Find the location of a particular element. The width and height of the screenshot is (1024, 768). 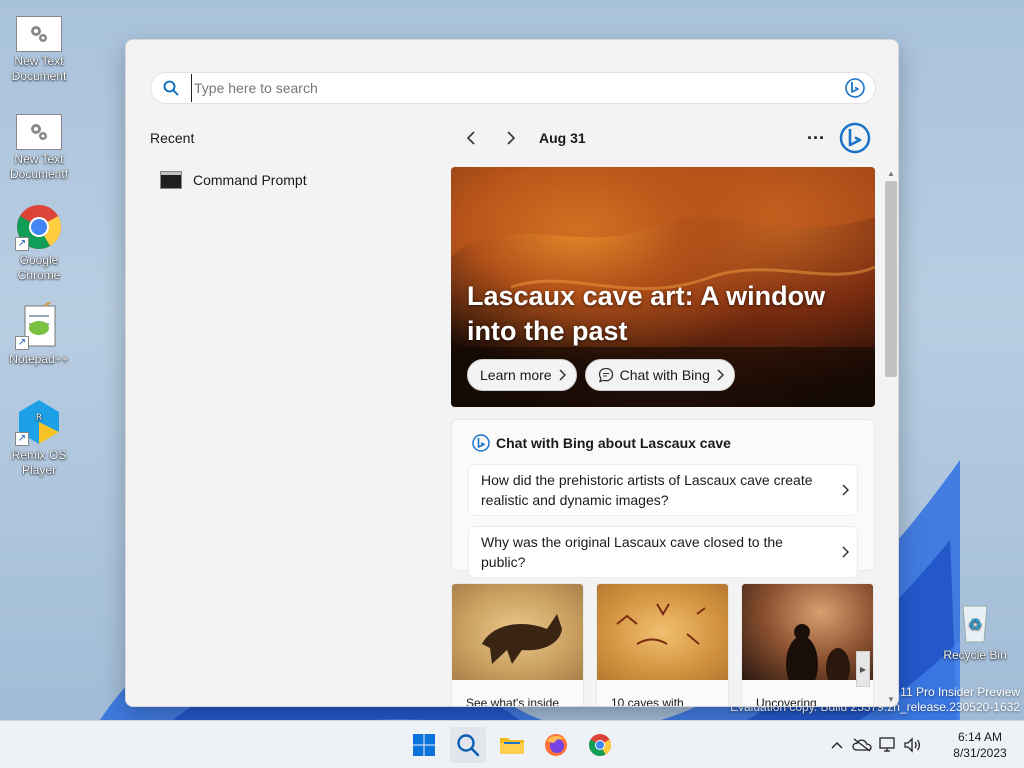

scroll-thumb is located at coordinates (891, 279).